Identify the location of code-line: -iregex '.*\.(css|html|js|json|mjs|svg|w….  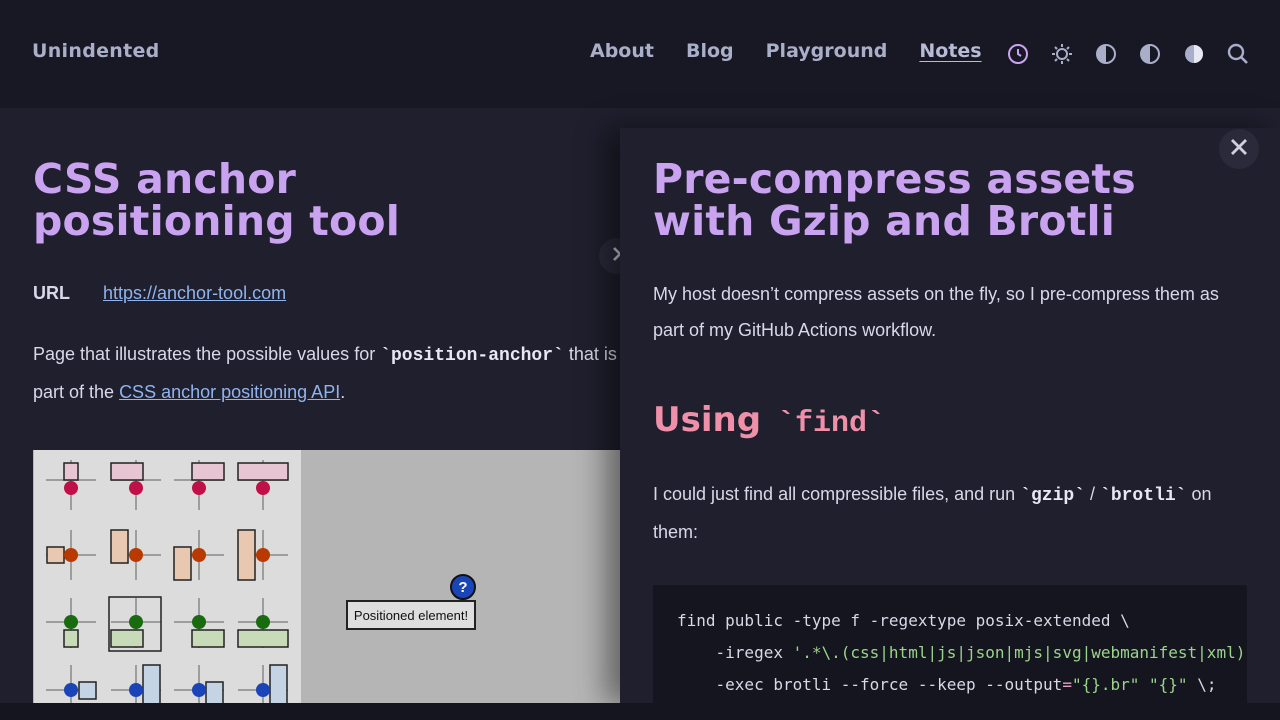
(962, 653).